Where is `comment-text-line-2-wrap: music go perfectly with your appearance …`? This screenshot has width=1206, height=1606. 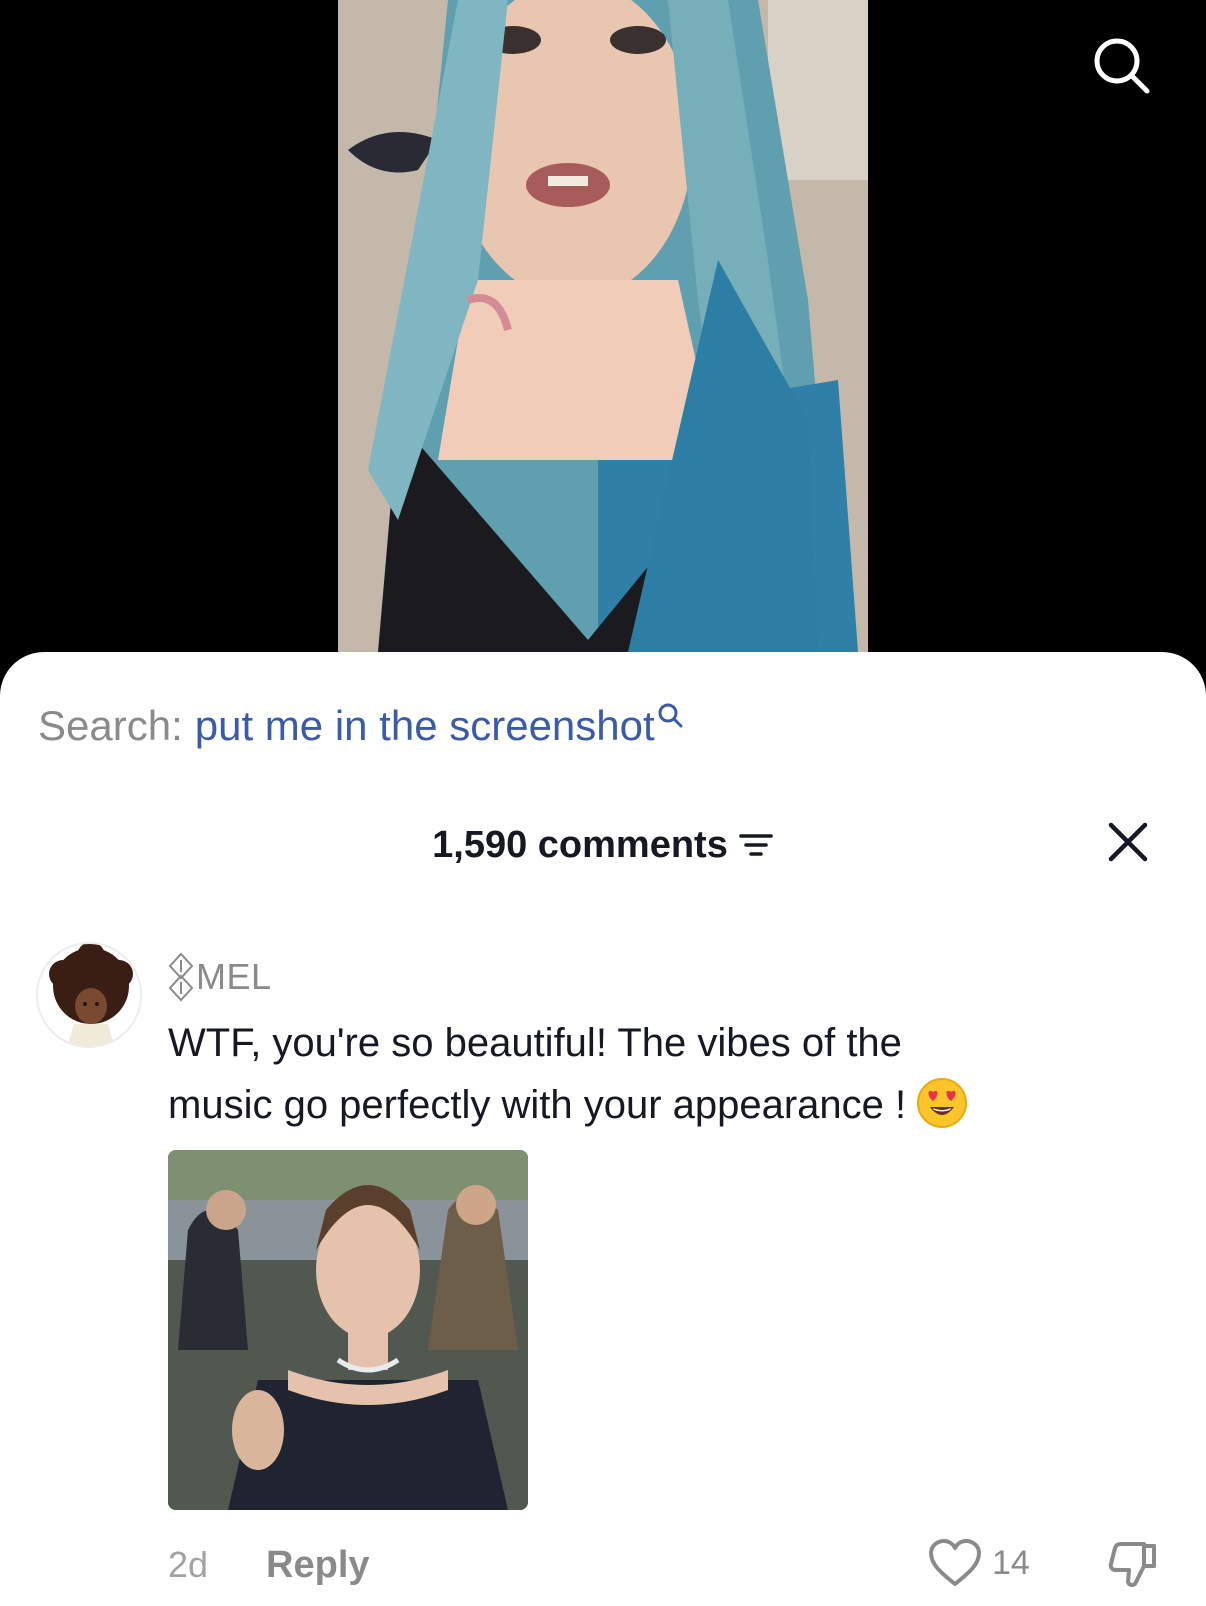
comment-text-line-2-wrap: music go perfectly with your appearance … is located at coordinates (653, 1105).